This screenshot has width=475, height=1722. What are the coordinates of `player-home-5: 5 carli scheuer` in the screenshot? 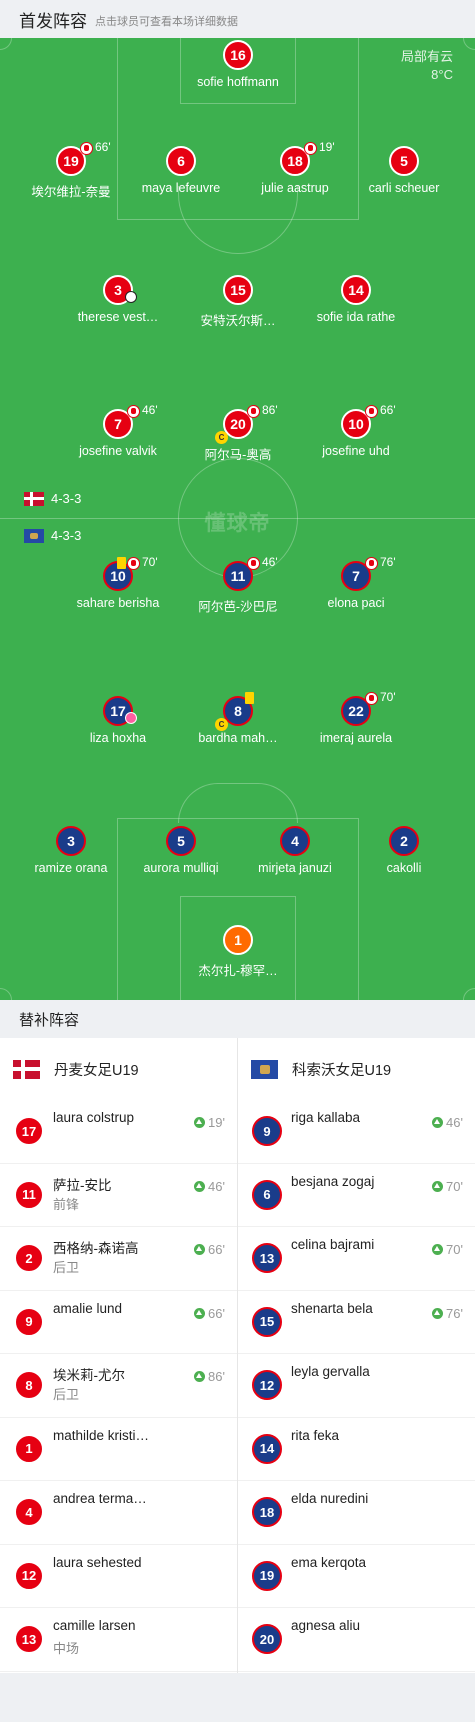 It's located at (404, 170).